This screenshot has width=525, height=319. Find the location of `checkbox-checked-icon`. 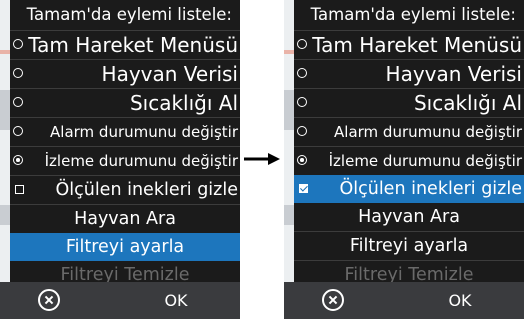

checkbox-checked-icon is located at coordinates (303, 188).